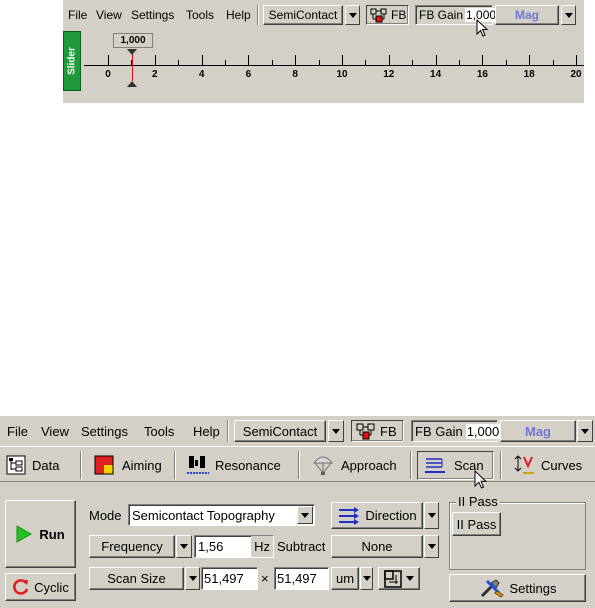  I want to click on slider-marker-top, so click(132, 52).